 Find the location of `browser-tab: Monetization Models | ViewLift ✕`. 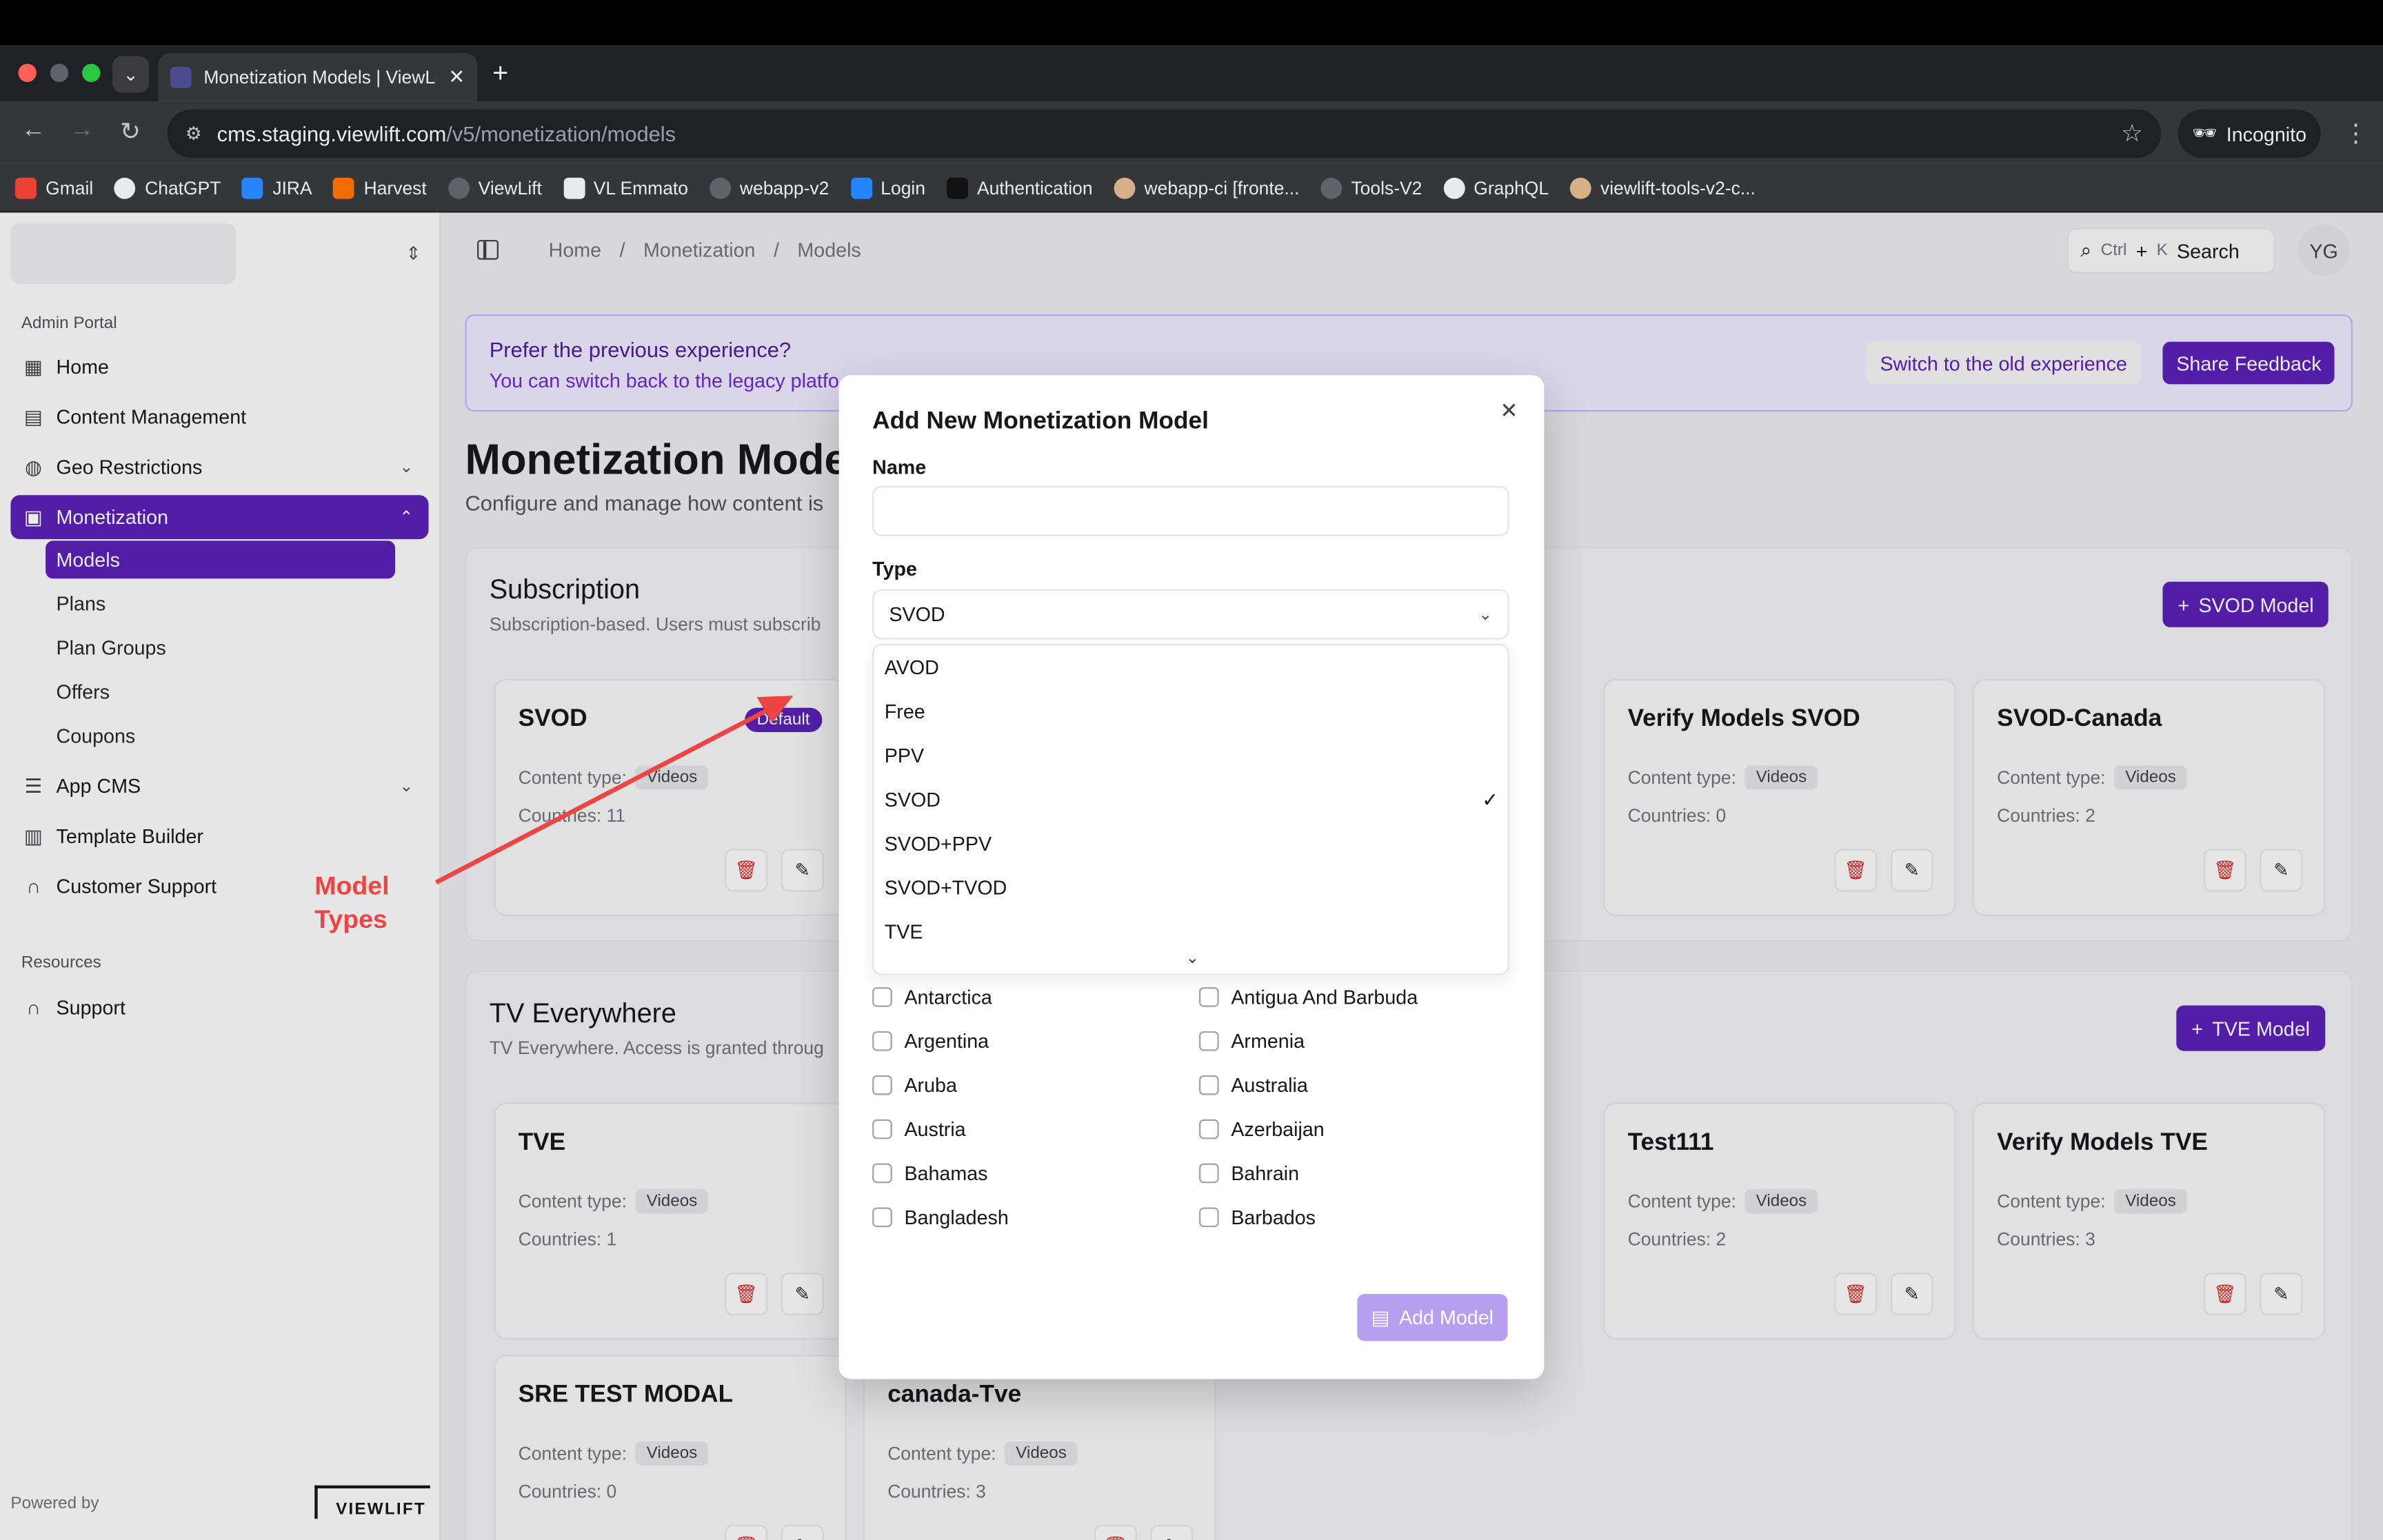

browser-tab: Monetization Models | ViewLift ✕ is located at coordinates (318, 78).